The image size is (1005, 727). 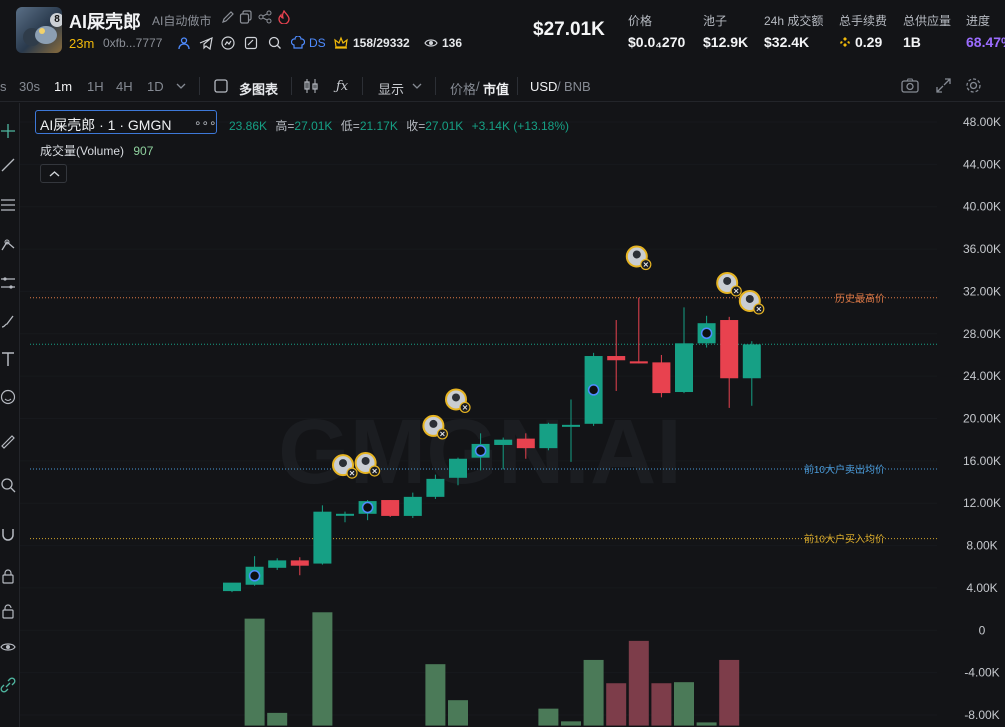 What do you see at coordinates (863, 42) in the screenshot?
I see `stat-value: 0.29` at bounding box center [863, 42].